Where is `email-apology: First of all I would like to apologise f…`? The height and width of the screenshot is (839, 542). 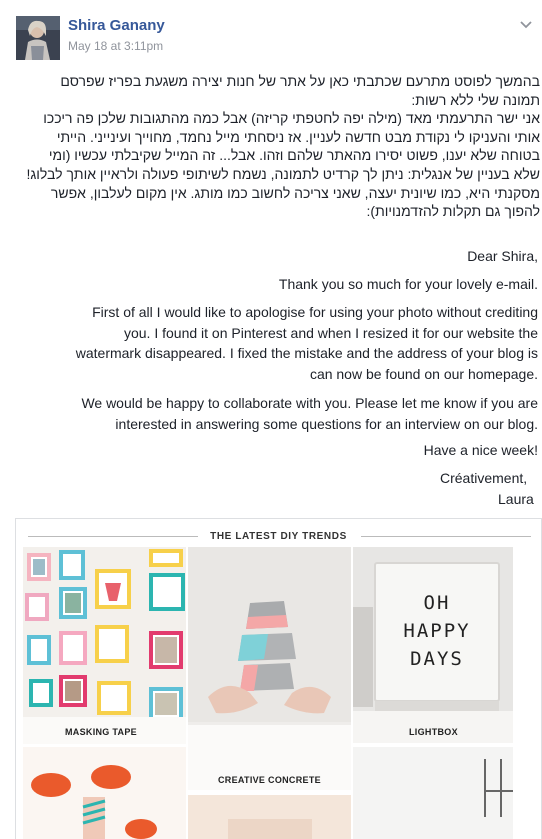 email-apology: First of all I would like to apologise f… is located at coordinates (276, 343).